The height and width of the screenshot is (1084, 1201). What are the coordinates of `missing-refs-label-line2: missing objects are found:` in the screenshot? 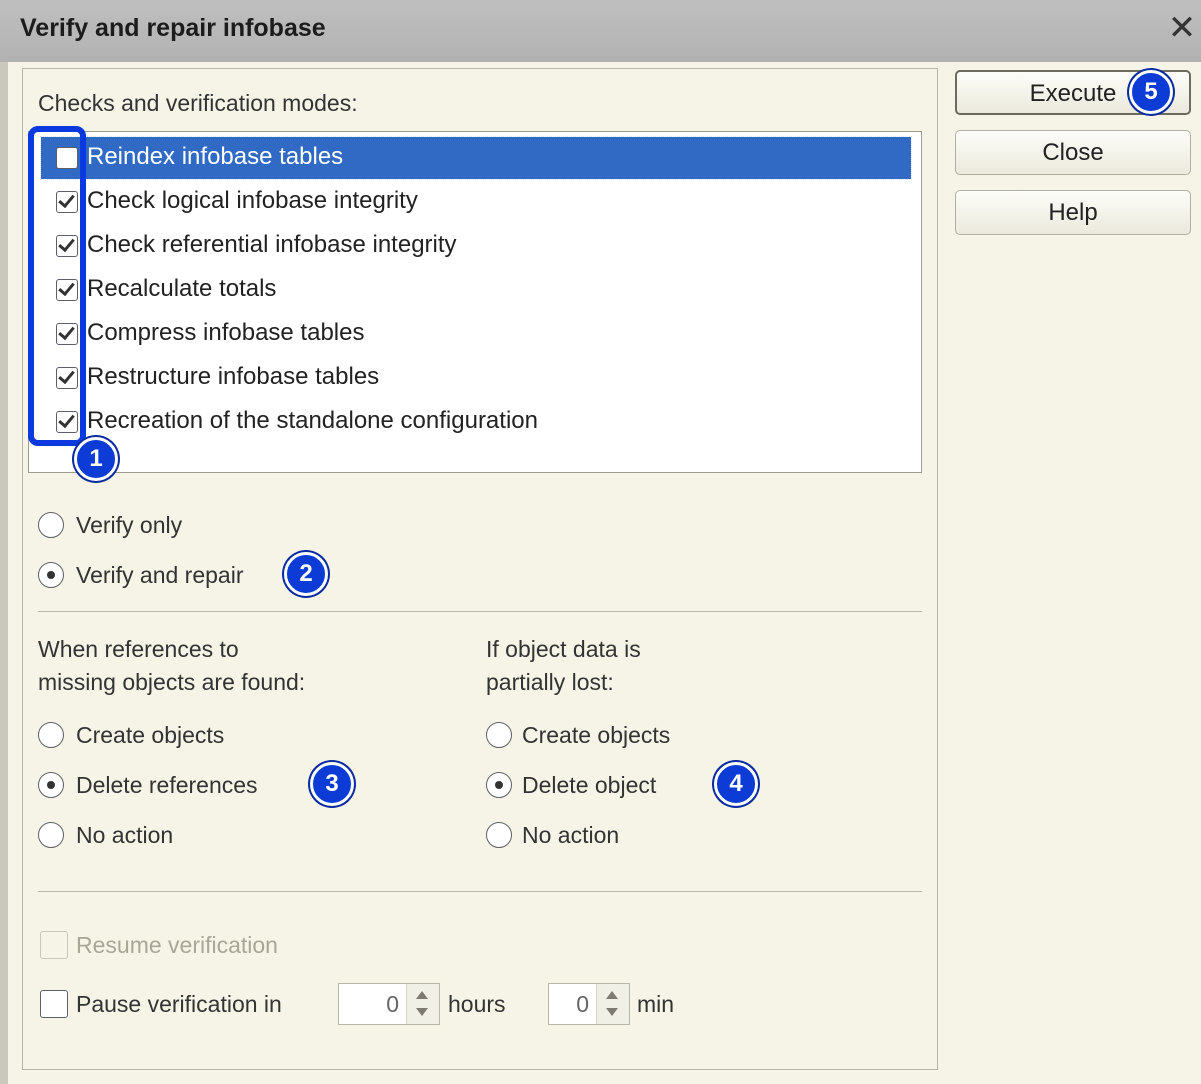 It's located at (172, 682).